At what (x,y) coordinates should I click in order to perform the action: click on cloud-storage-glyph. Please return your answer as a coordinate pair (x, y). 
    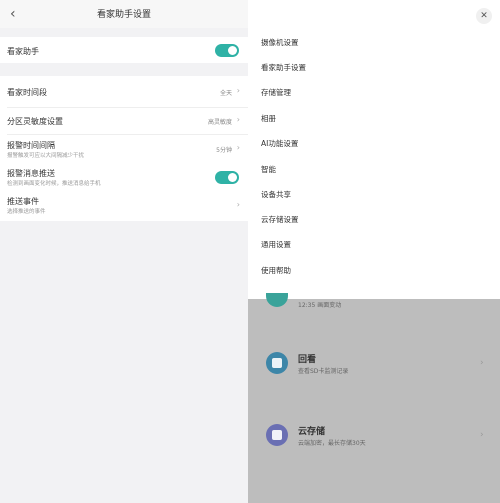
    Looking at the image, I should click on (277, 435).